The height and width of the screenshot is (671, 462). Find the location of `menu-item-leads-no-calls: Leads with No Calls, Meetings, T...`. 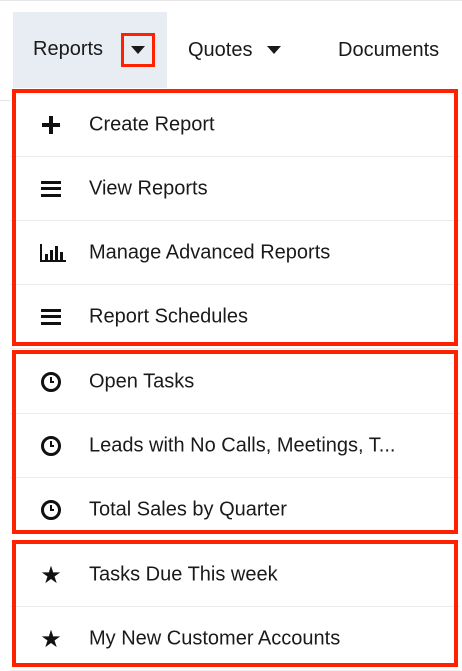

menu-item-leads-no-calls: Leads with No Calls, Meetings, T... is located at coordinates (235, 446).